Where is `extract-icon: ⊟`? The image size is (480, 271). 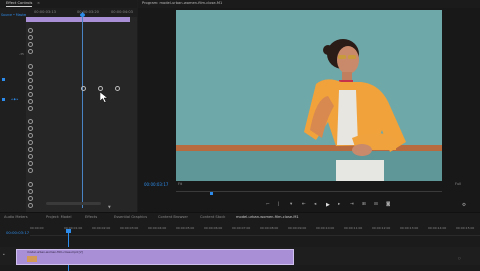
extract-icon: ⊟ is located at coordinates (376, 205).